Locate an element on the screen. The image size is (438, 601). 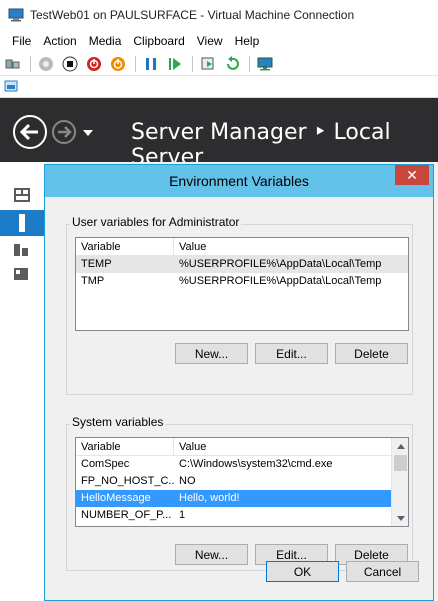
back-arrow-icon is located at coordinates (30, 133).